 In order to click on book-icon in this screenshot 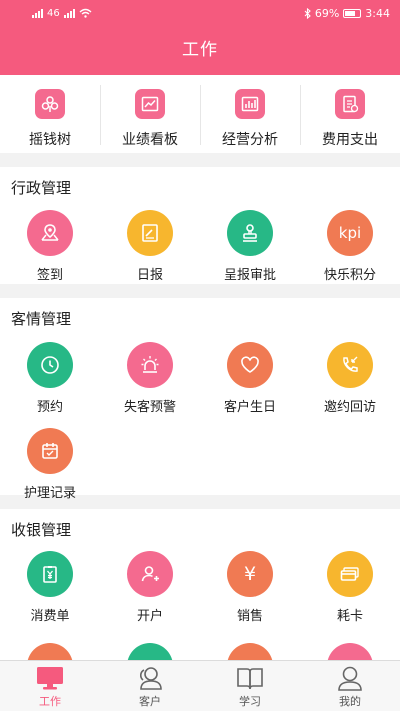, I will do `click(250, 679)`.